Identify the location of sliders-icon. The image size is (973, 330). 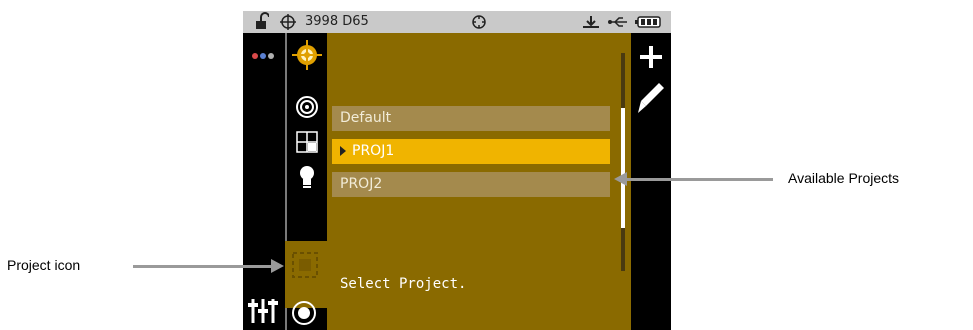
(264, 310).